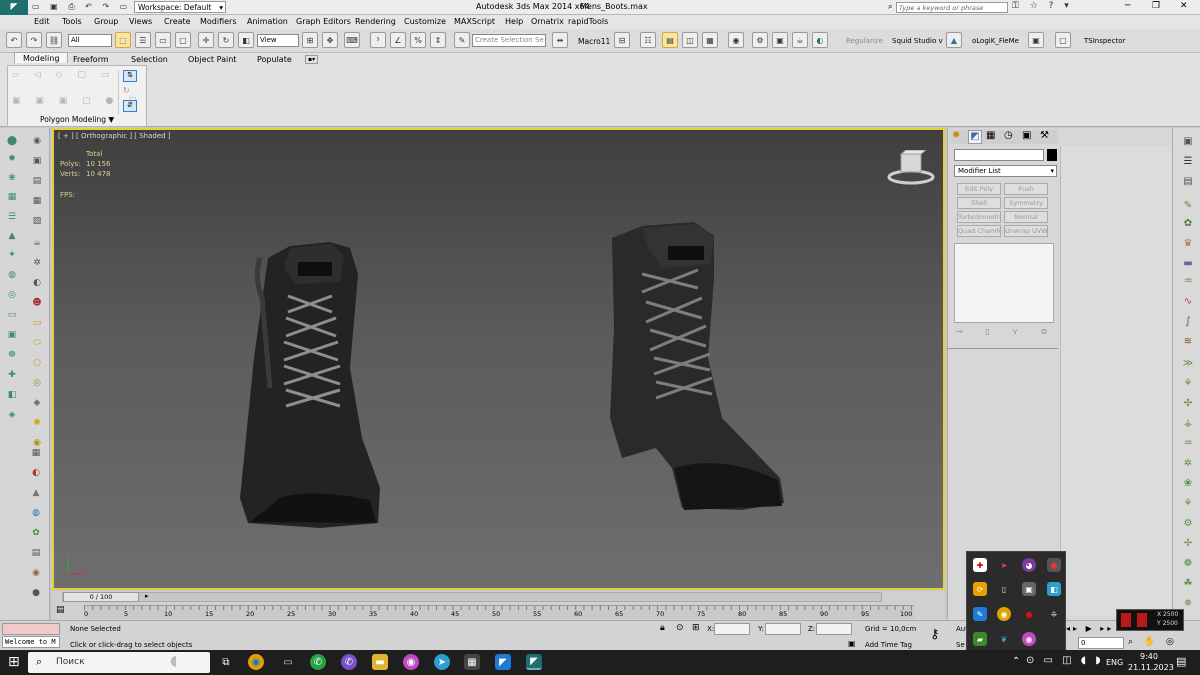  What do you see at coordinates (31, 629) in the screenshot?
I see `maxscript-mini-listener` at bounding box center [31, 629].